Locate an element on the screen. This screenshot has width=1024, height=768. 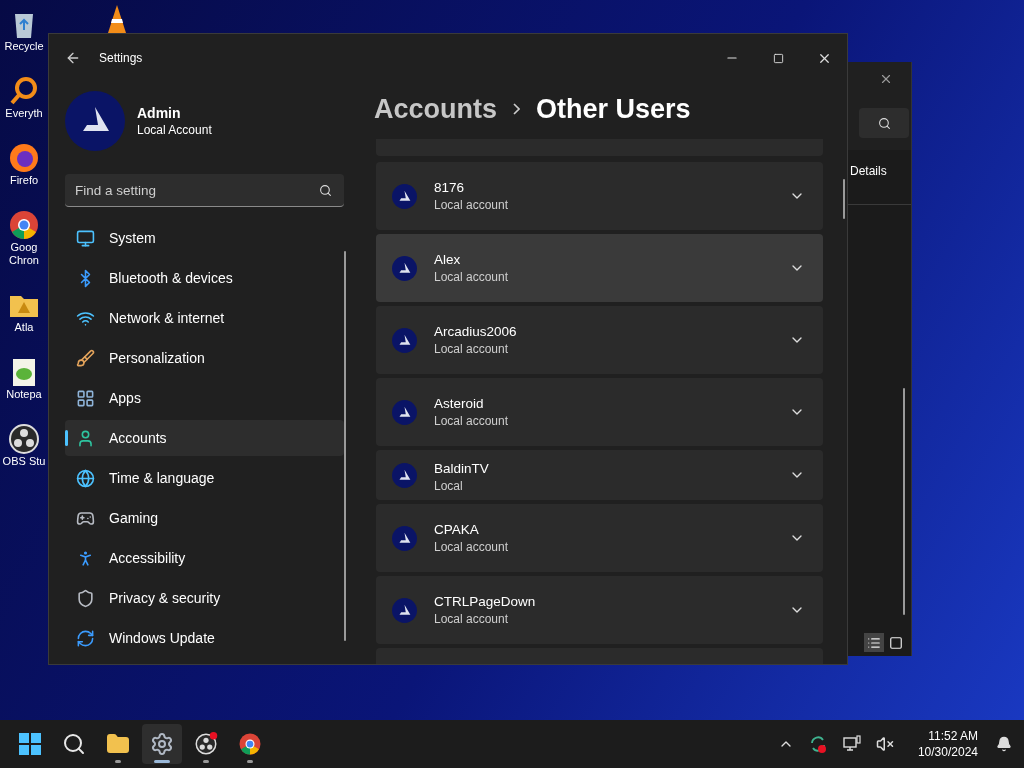
user-name: Arcadius2006 is located at coordinates (475, 332).